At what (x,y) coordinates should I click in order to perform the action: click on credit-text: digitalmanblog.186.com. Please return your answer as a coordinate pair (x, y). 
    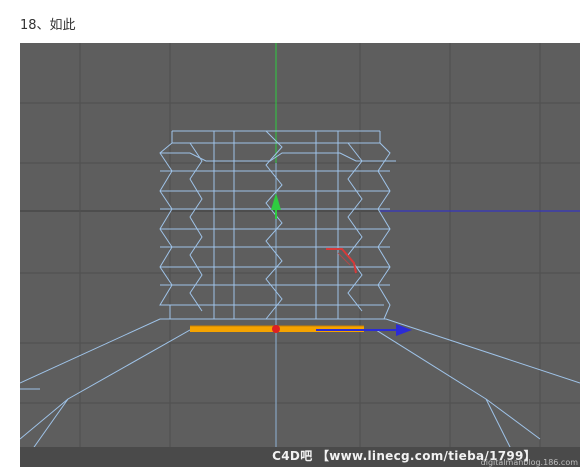
    Looking at the image, I should click on (529, 462).